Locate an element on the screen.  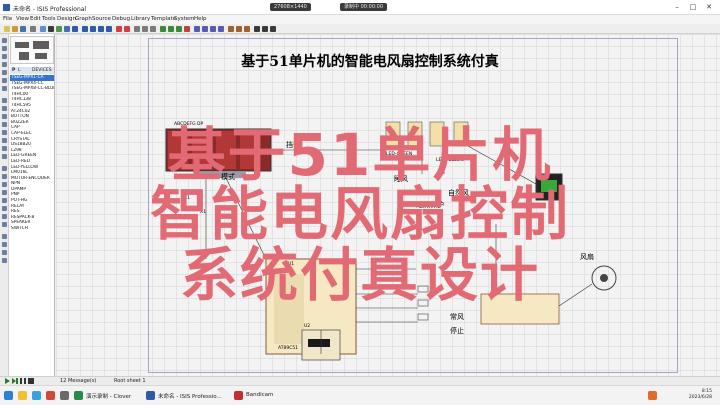
label-chip: AT89C51 is located at coordinates (288, 348).